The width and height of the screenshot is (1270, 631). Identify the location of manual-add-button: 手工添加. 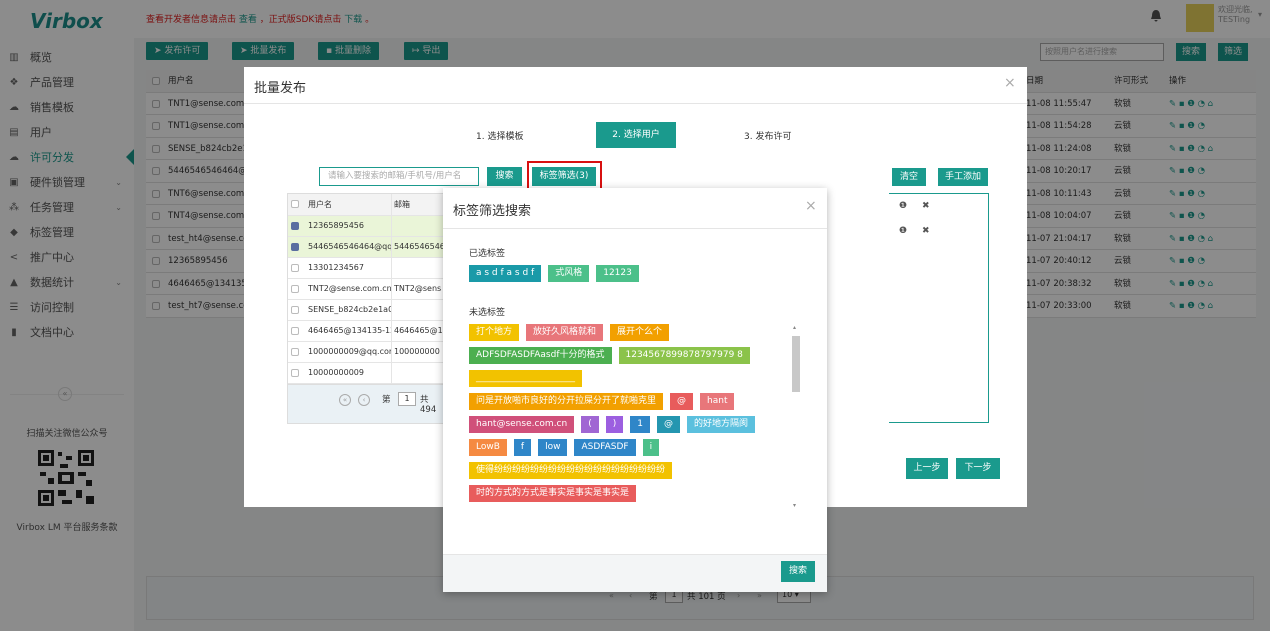
(963, 177).